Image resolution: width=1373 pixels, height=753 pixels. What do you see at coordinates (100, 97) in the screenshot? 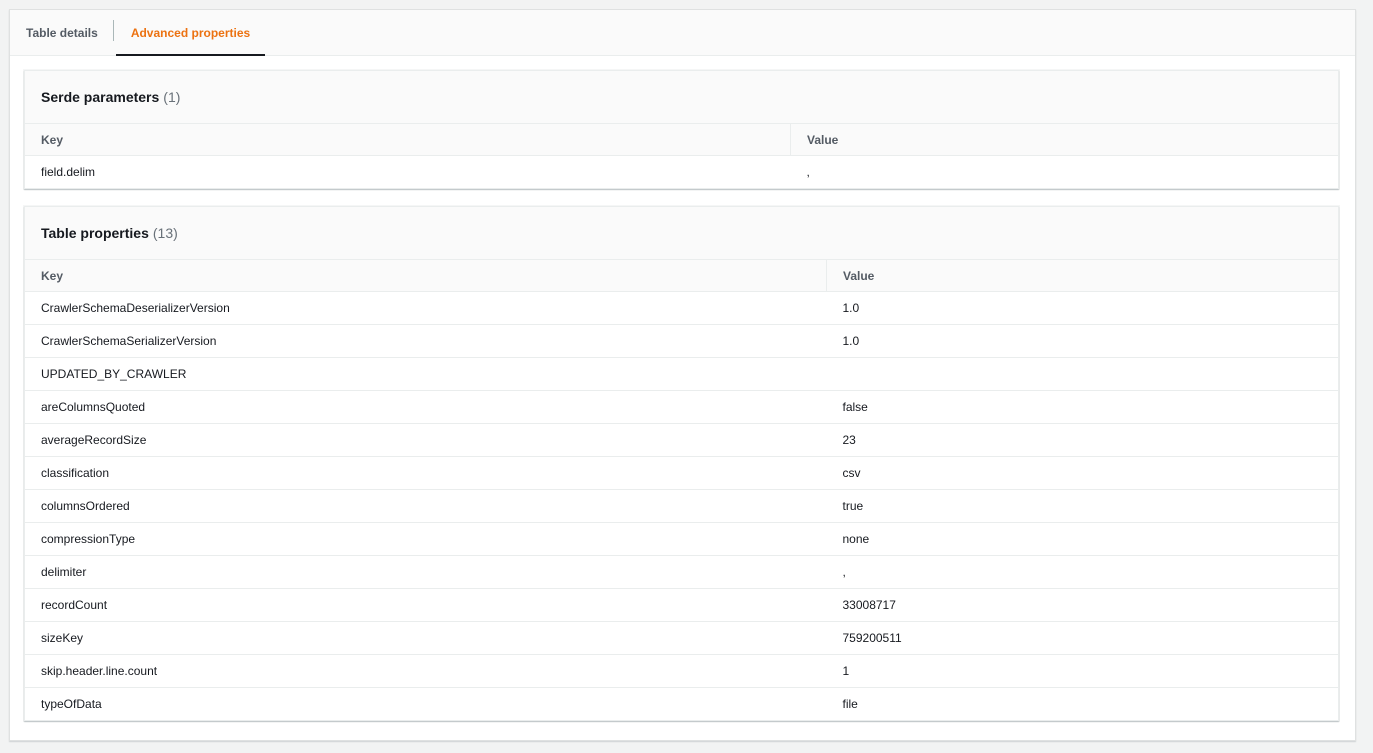
I see `panel-title: Serde parameters` at bounding box center [100, 97].